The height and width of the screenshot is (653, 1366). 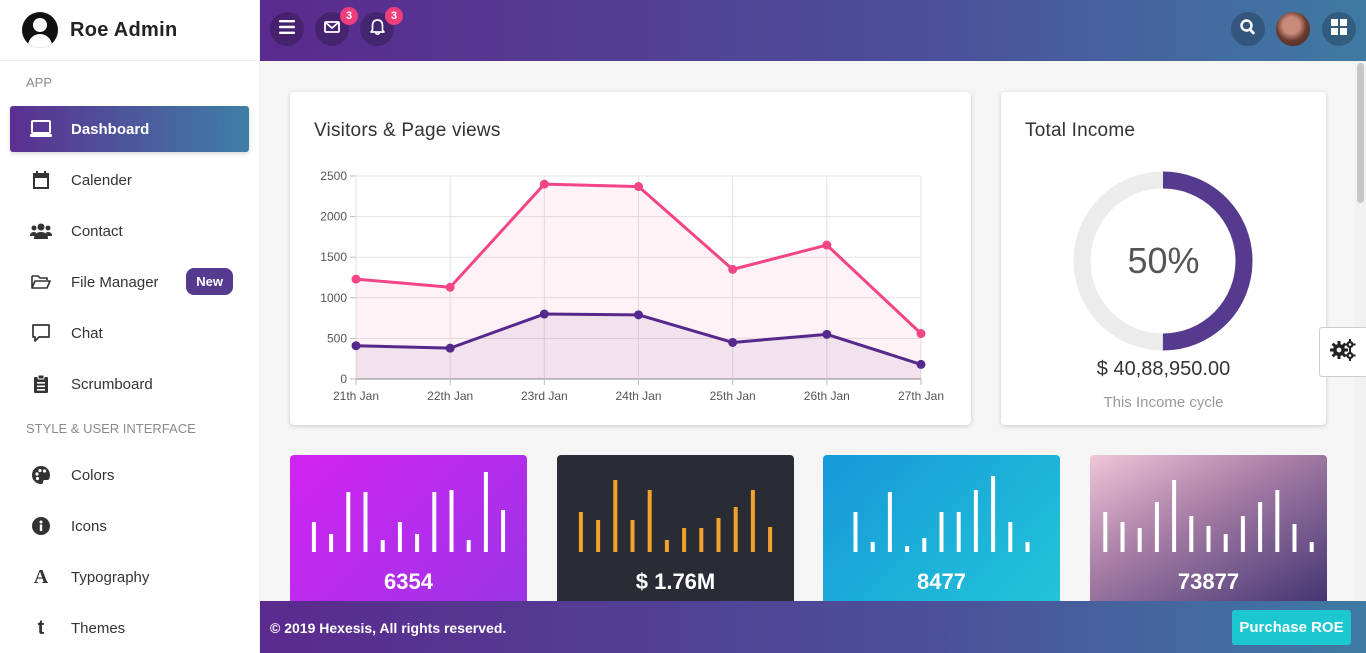 I want to click on brand-title: Roe Admin, so click(x=124, y=29).